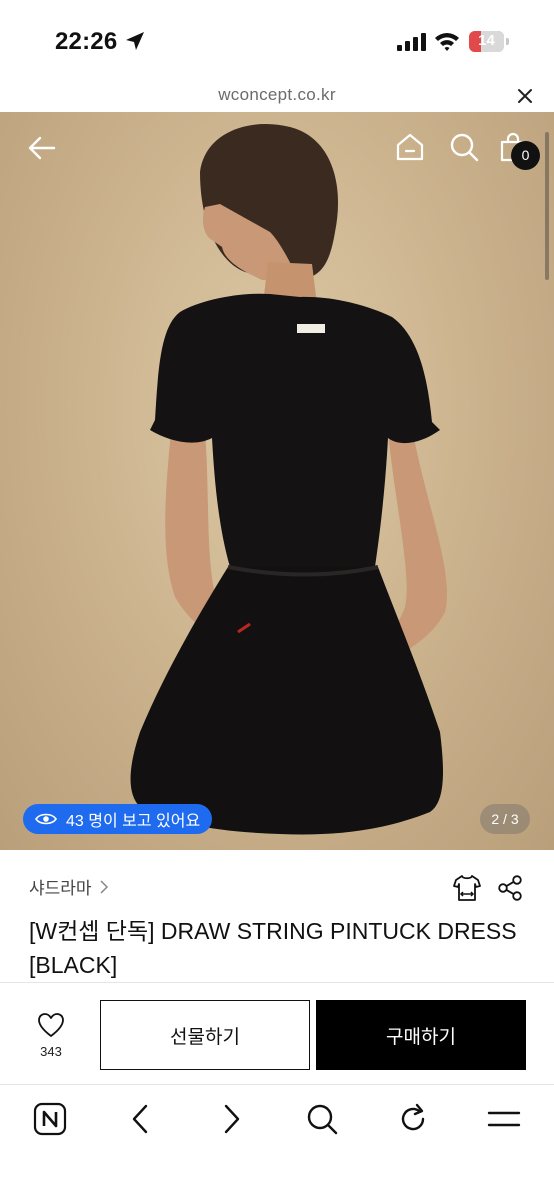 Image resolution: width=554 pixels, height=1200 pixels. What do you see at coordinates (421, 1035) in the screenshot?
I see `buy-button: 구매하기` at bounding box center [421, 1035].